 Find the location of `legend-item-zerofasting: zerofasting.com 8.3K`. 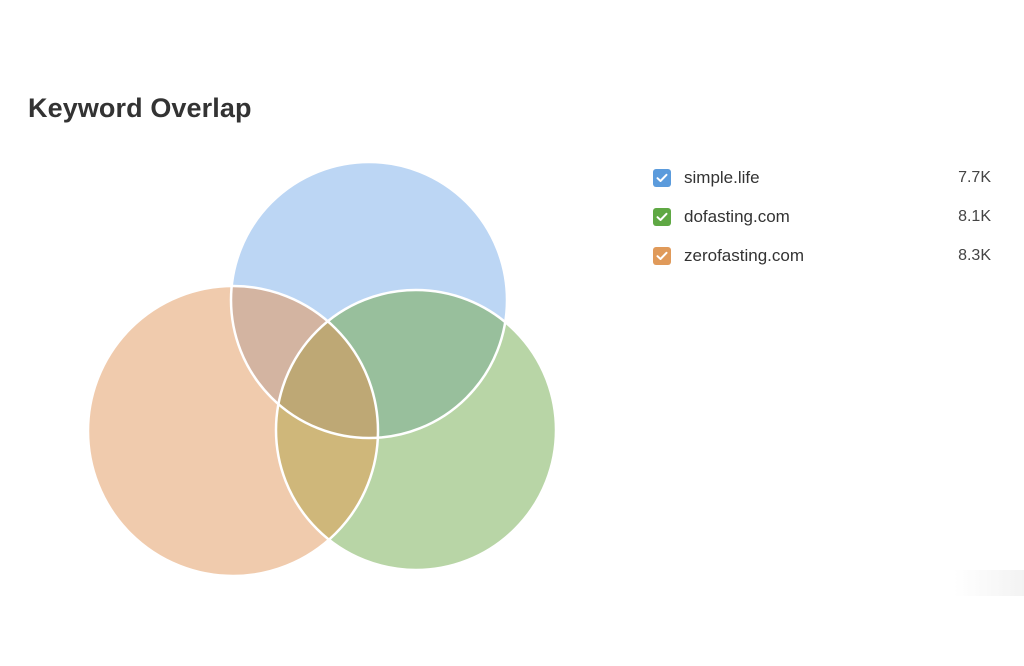

legend-item-zerofasting: zerofasting.com 8.3K is located at coordinates (822, 255).